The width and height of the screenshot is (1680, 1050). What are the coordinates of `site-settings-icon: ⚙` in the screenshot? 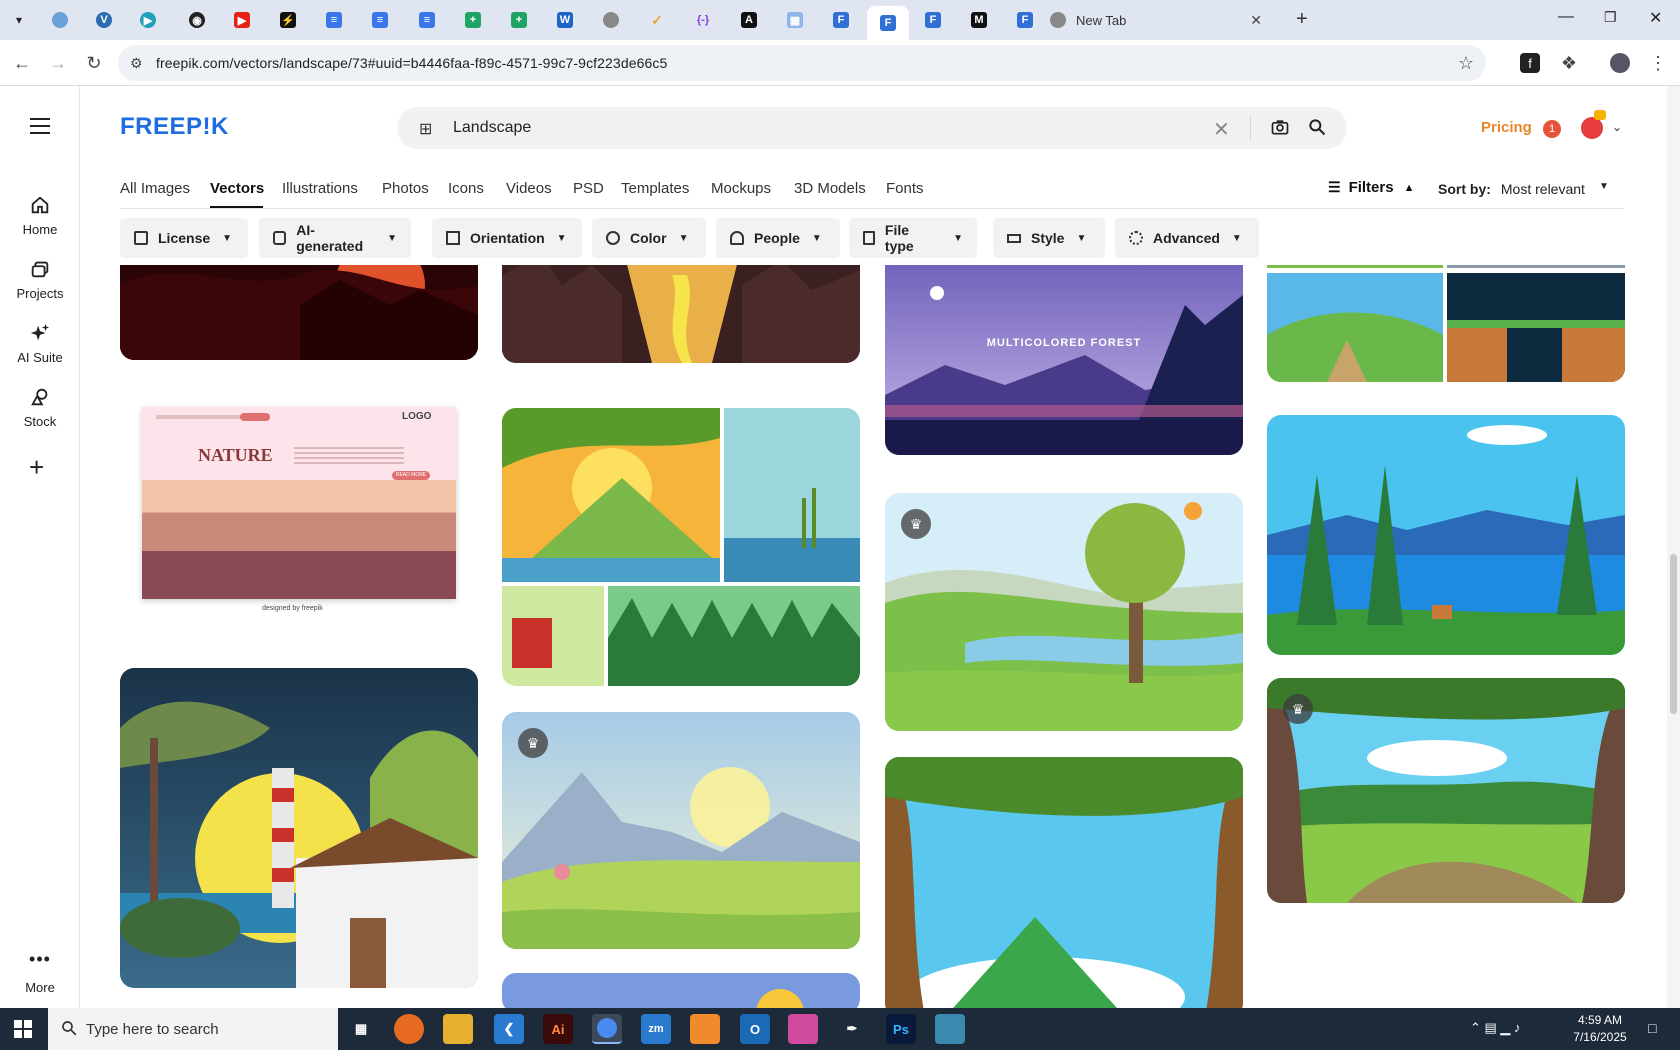 It's located at (136, 63).